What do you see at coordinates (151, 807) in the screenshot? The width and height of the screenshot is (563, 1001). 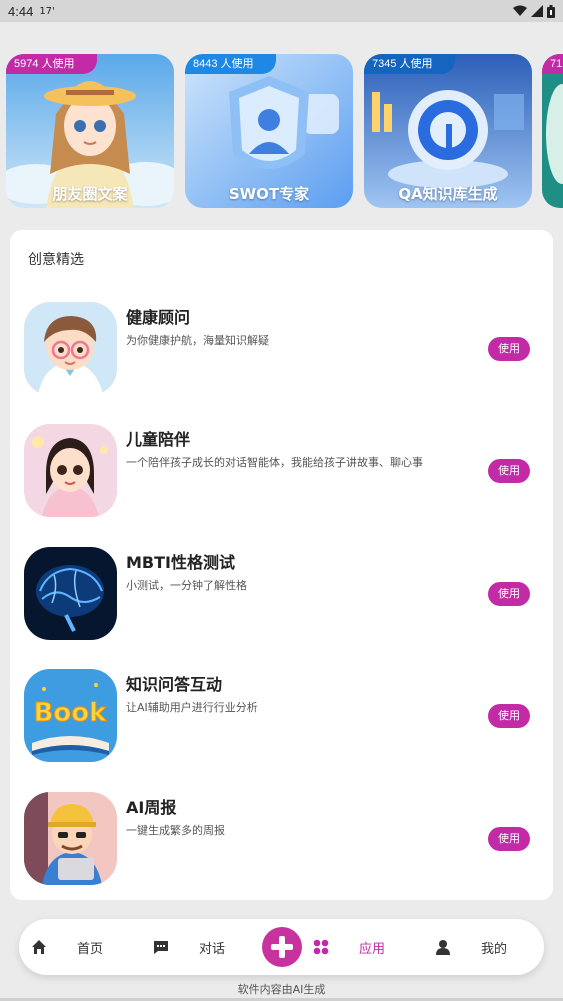 I see `item-name: AI周报` at bounding box center [151, 807].